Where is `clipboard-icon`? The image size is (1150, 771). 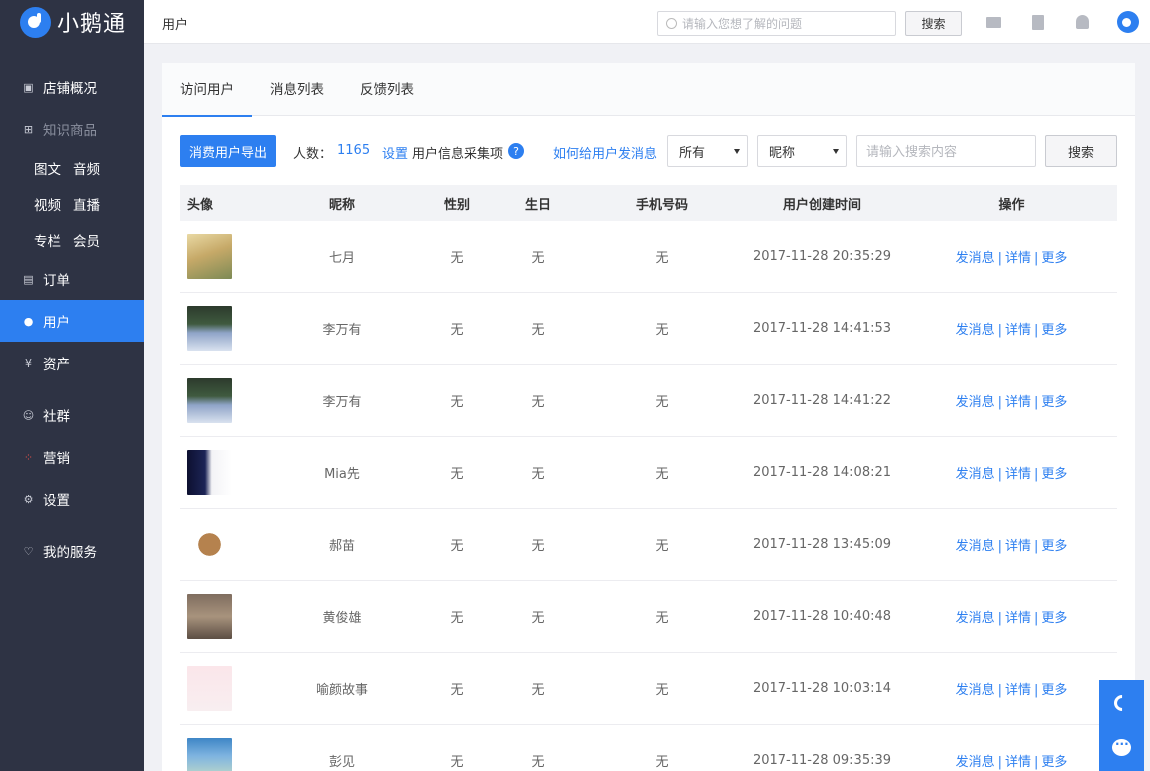
clipboard-icon is located at coordinates (1038, 22).